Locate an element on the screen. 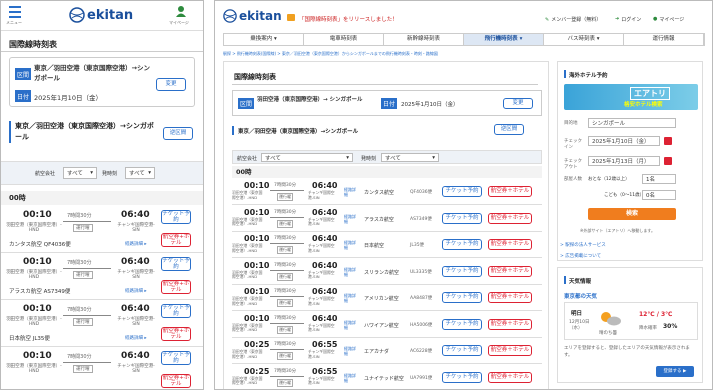 This screenshot has height=390, width=713. corporate-link: > 駅探の法人サービス is located at coordinates (583, 245).